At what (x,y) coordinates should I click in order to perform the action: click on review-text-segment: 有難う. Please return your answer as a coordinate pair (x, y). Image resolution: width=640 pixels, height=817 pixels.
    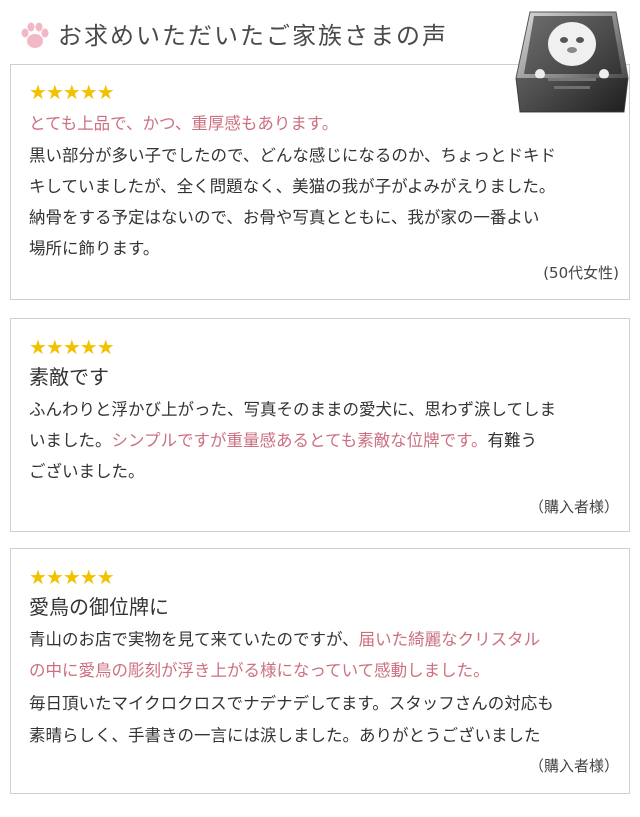
    Looking at the image, I should click on (512, 440).